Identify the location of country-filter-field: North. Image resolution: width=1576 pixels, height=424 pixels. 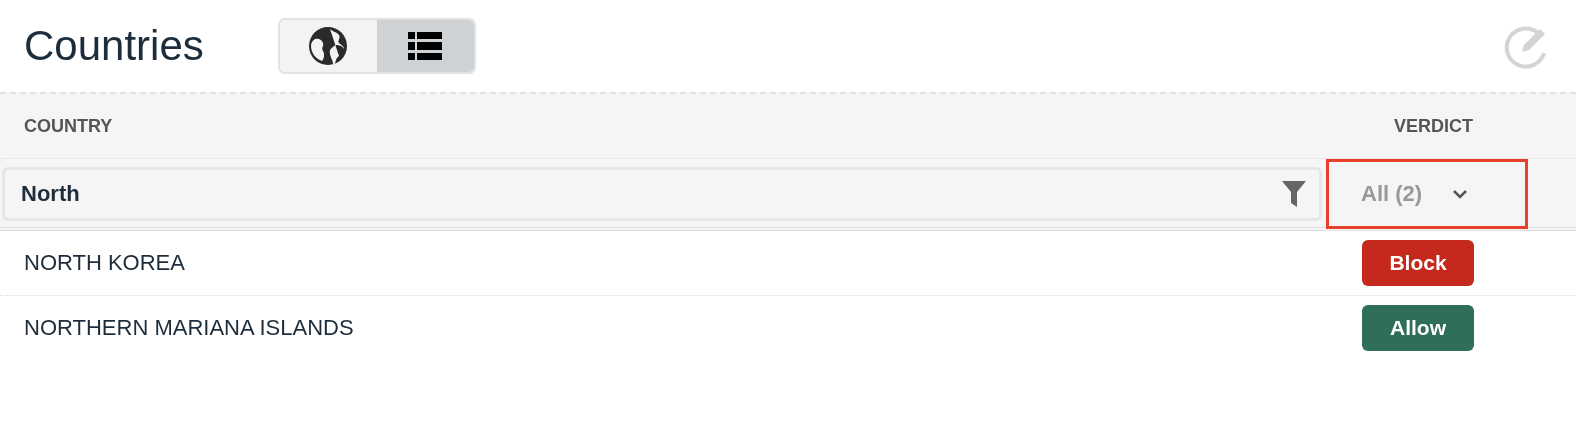
(662, 194).